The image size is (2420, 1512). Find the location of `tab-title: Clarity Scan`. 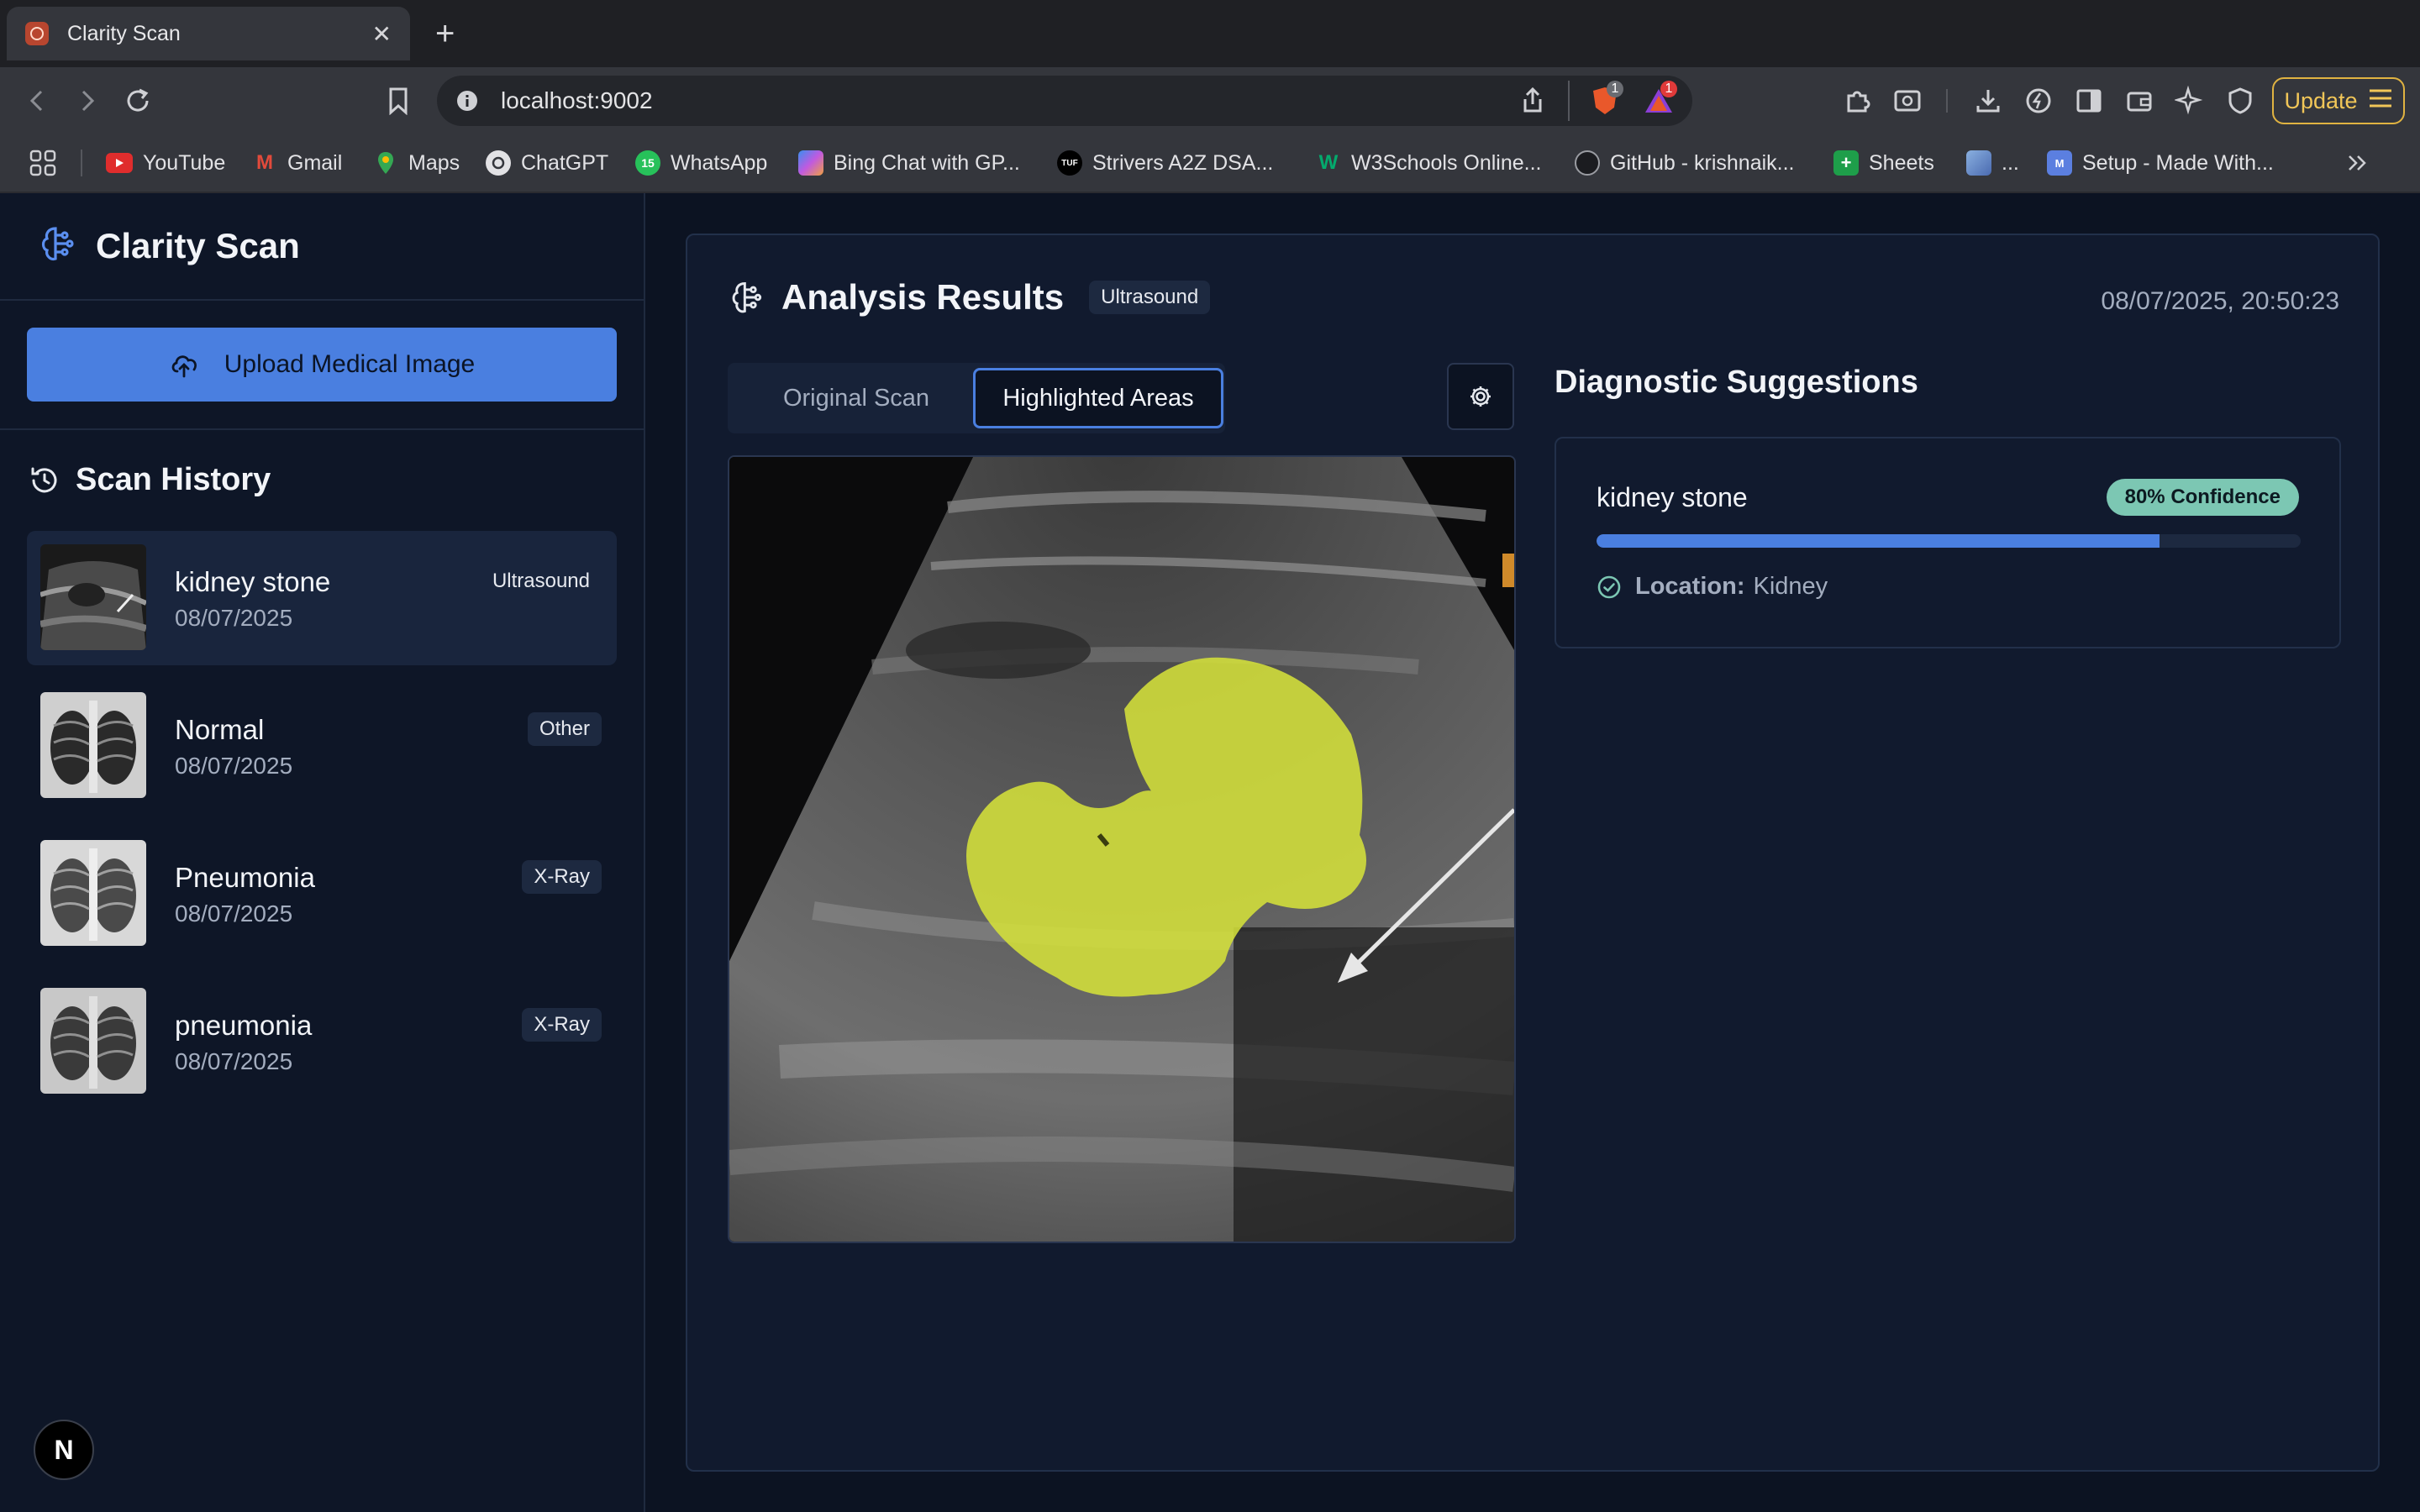

tab-title: Clarity Scan is located at coordinates (124, 33).